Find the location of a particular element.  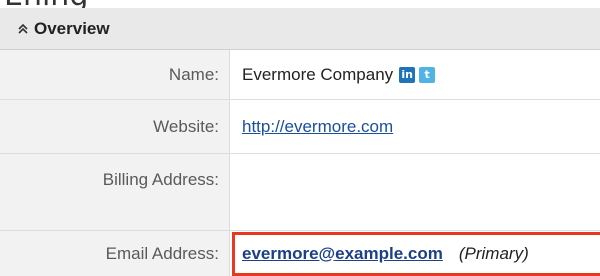

panel-title: Overview is located at coordinates (72, 28).